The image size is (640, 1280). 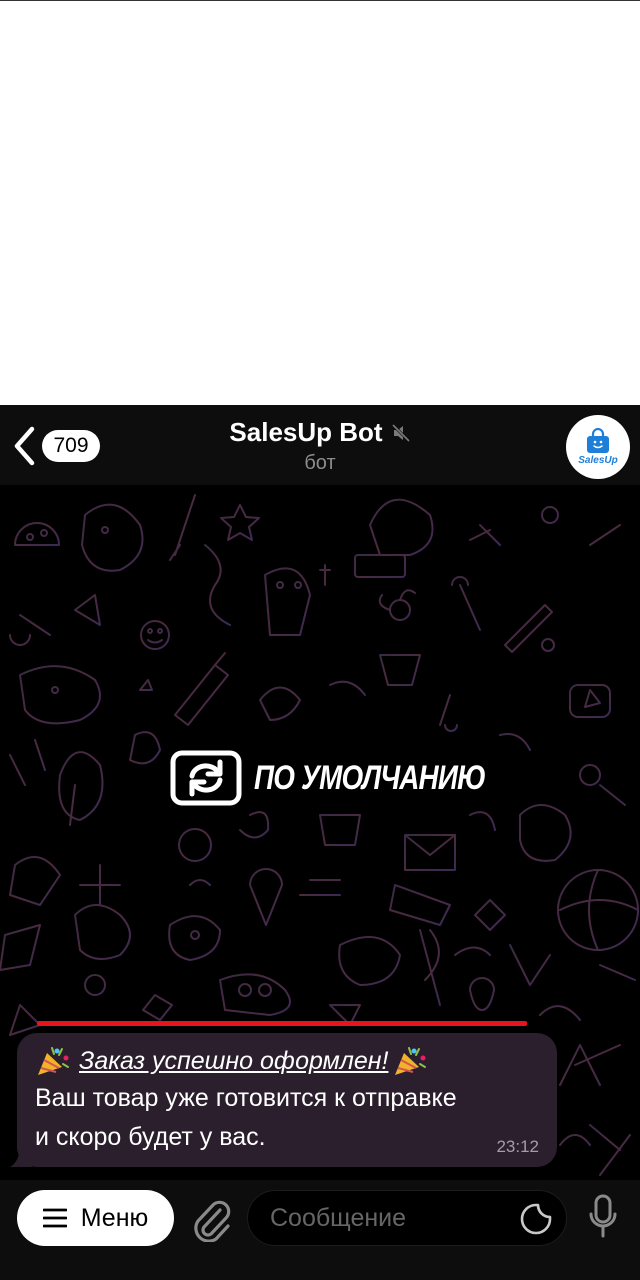 I want to click on message-input-bar: Меню Сообщение, so click(x=320, y=1230).